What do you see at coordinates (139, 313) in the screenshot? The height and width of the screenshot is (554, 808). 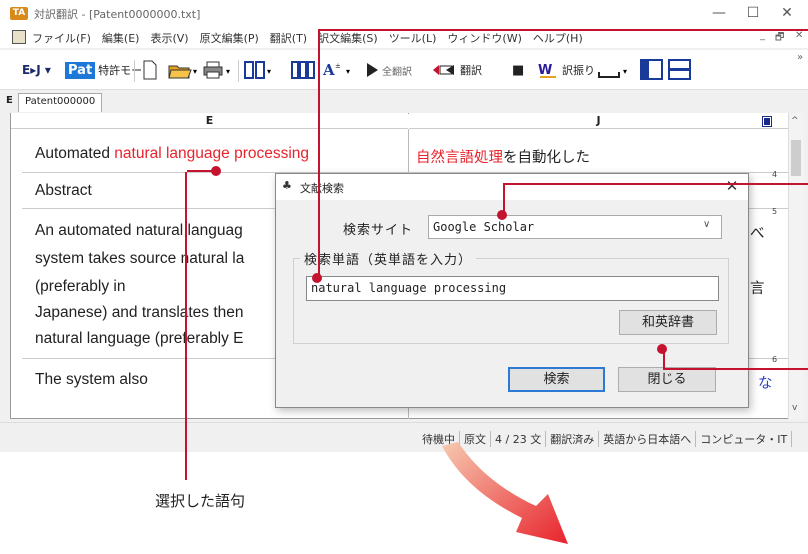 I see `source-sentence-3-line-4: Japanese) and translates then` at bounding box center [139, 313].